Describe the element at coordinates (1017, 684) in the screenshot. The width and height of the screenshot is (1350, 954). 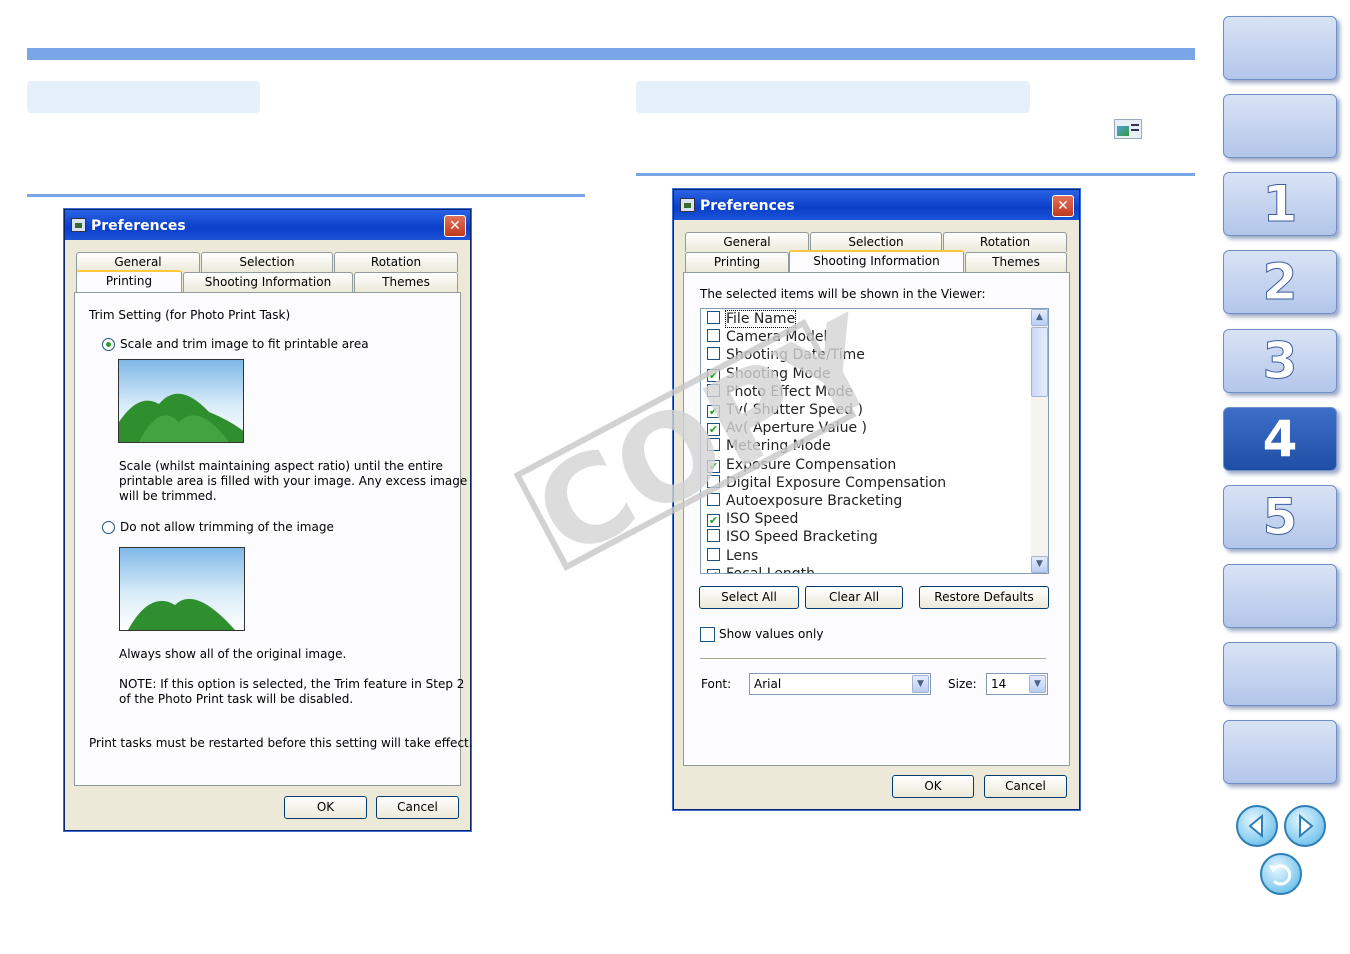
I see `size-select: 14 ▼` at that location.